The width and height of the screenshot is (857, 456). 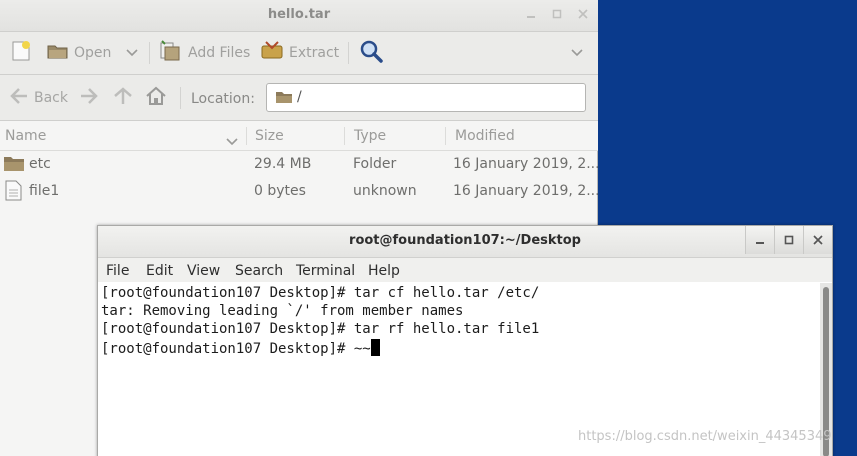 I want to click on terminal-menubar: File Edit View Search Terminal Help, so click(x=465, y=270).